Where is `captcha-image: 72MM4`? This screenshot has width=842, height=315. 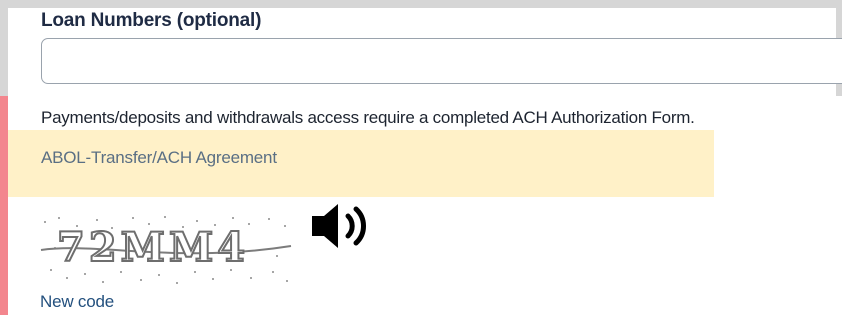
captcha-image: 72MM4 is located at coordinates (166, 250).